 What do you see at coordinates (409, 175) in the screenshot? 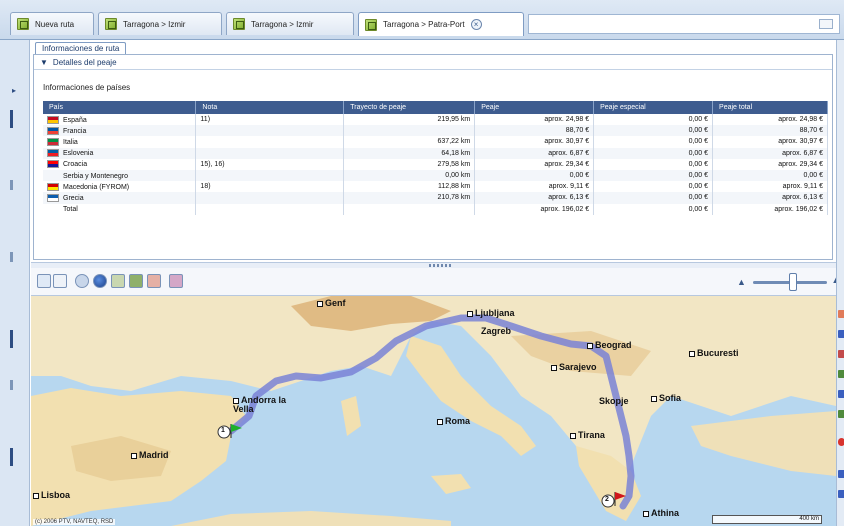
I see `table-cell-distance: 0,00 km` at bounding box center [409, 175].